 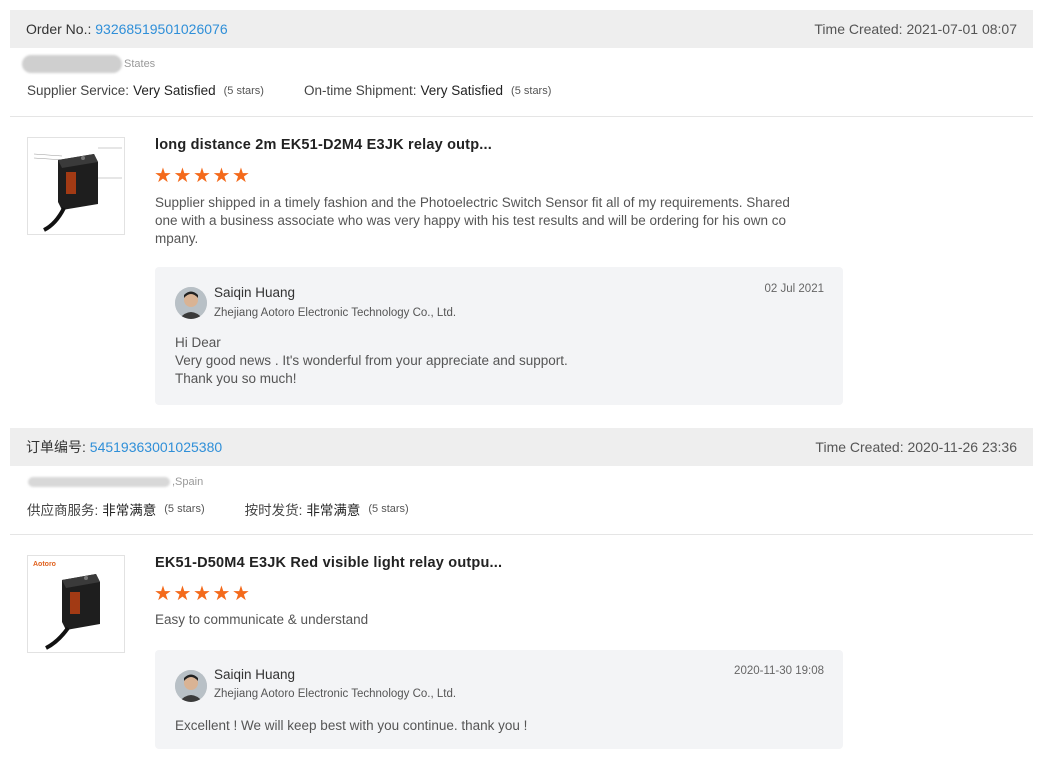 I want to click on time-created: Time Created: 2021-07-01 08:07, so click(x=915, y=29).